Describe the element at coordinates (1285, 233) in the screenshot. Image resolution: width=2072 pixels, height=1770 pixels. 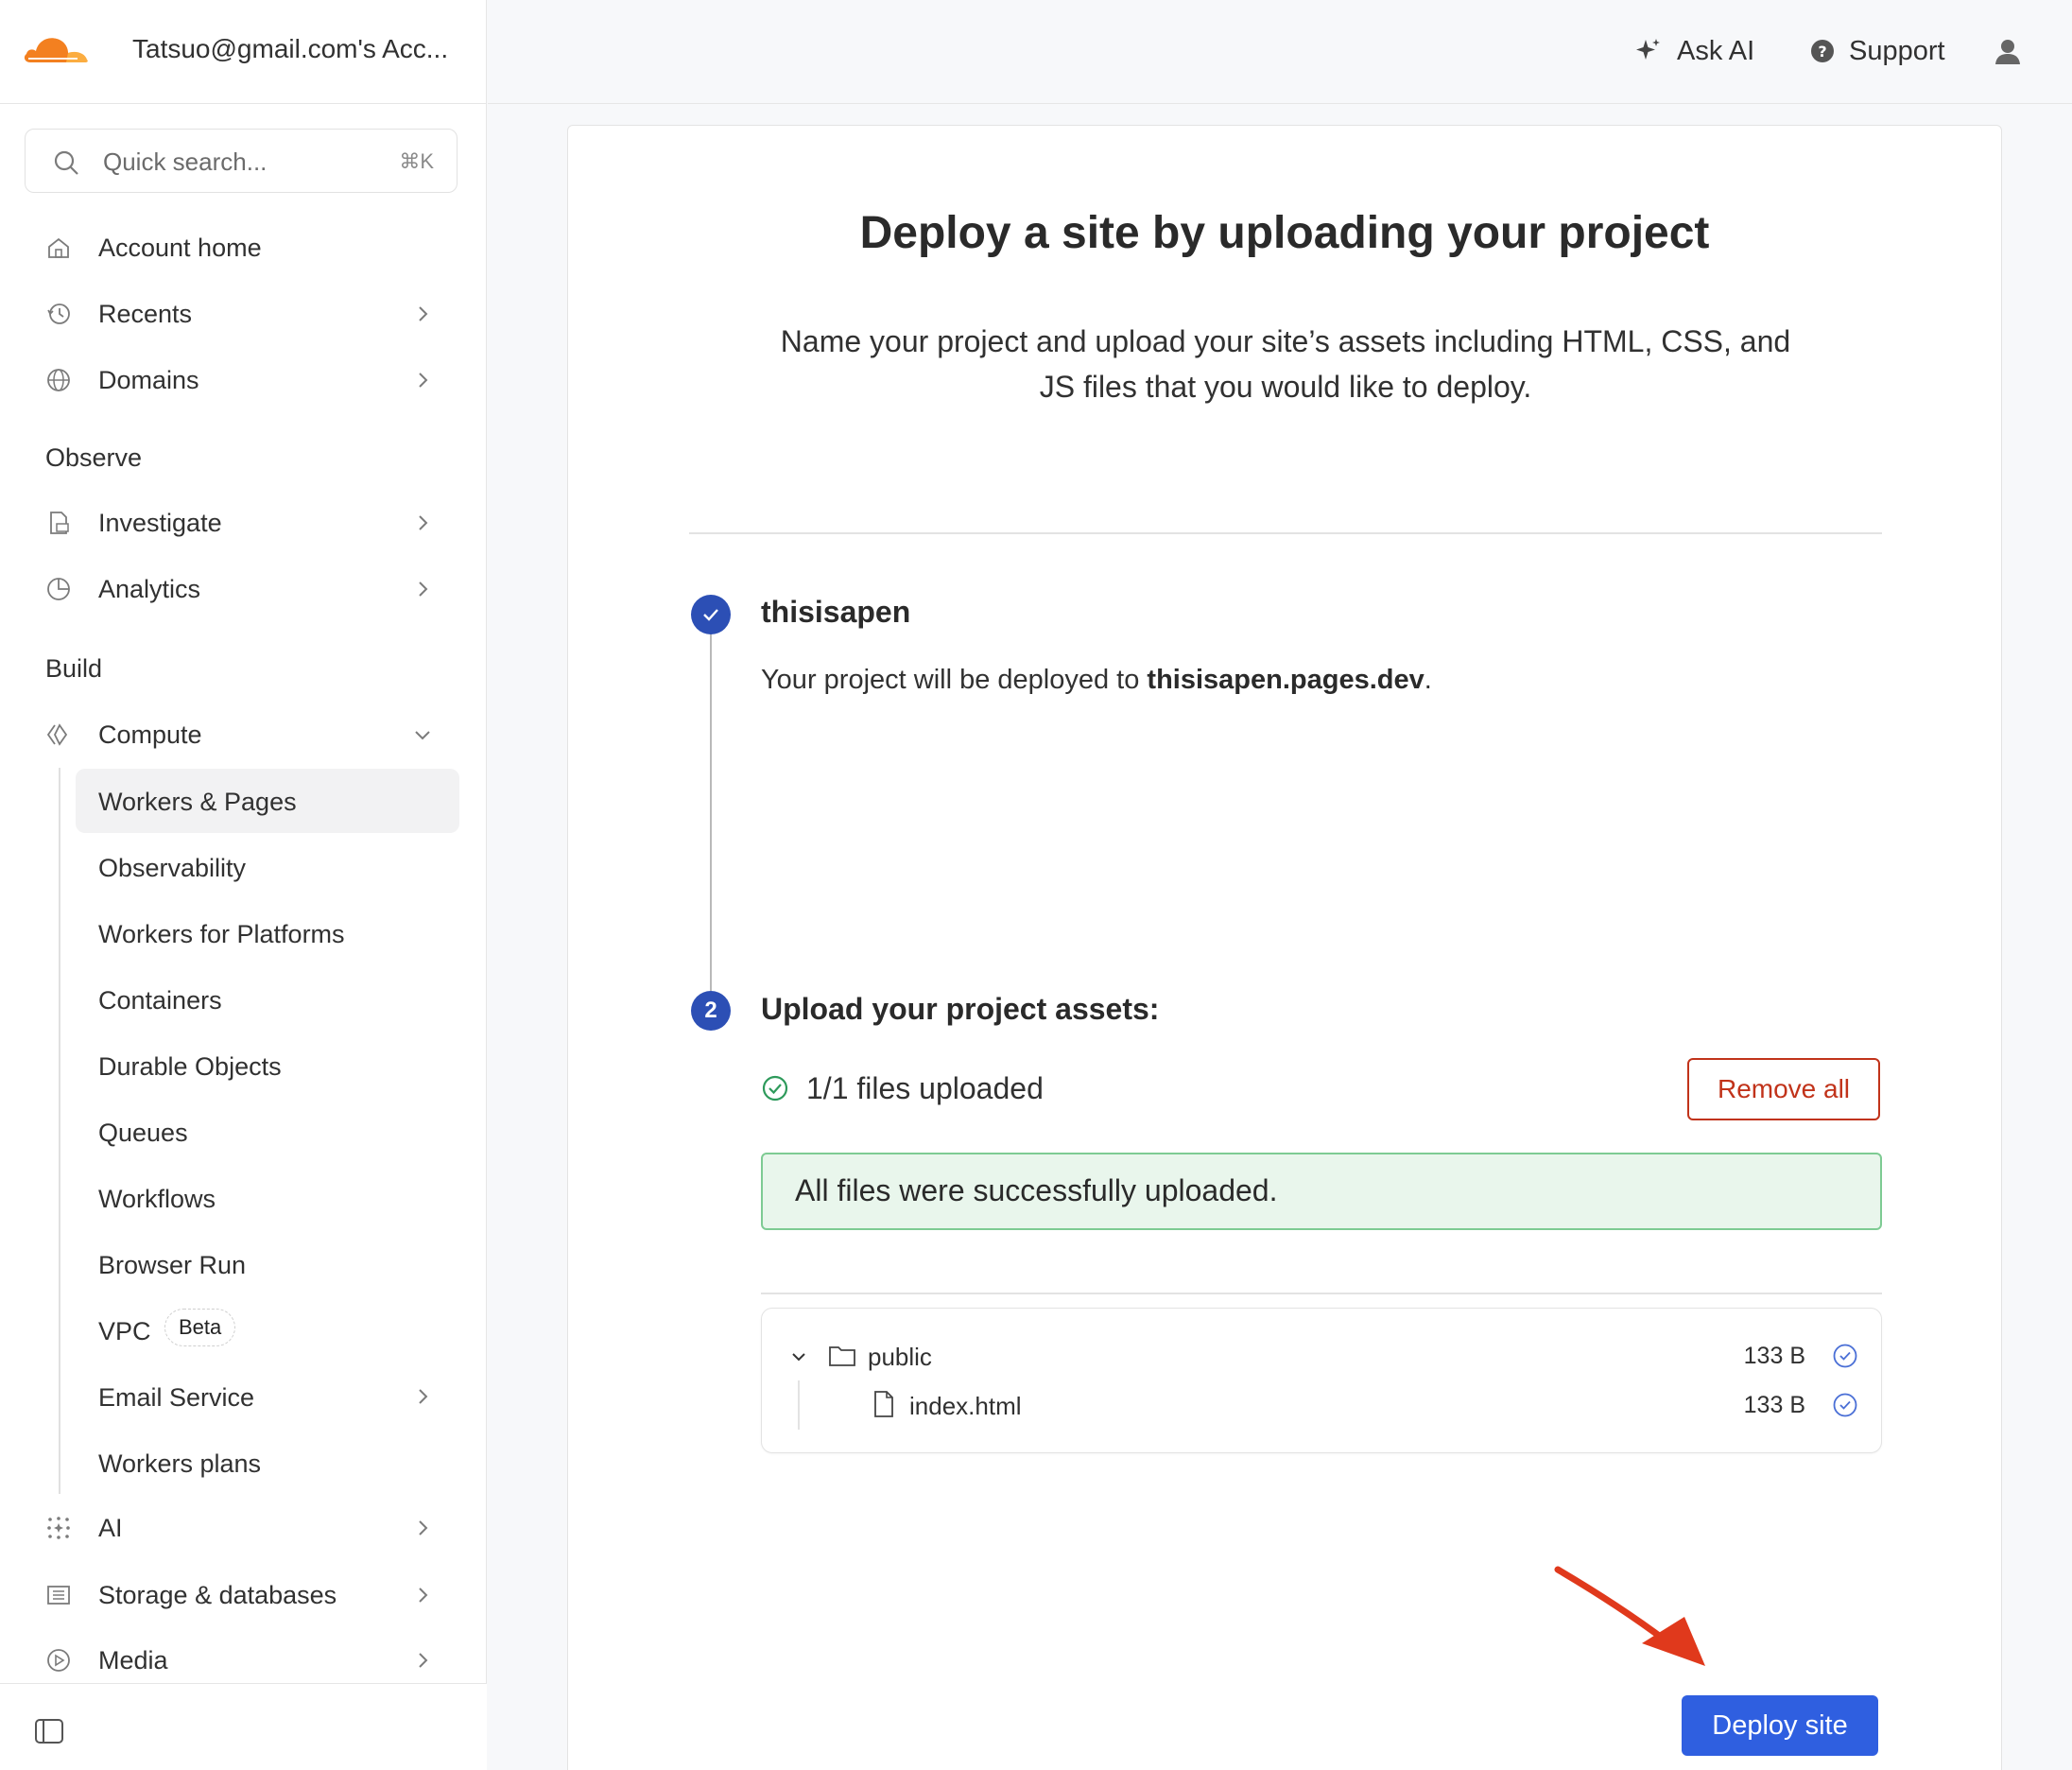
I see `page-title: Deploy a site by uploading your project` at that location.